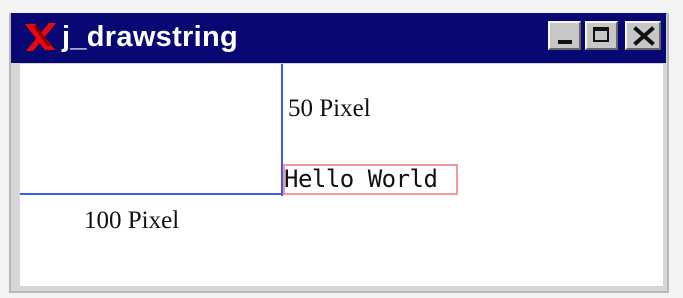 The width and height of the screenshot is (683, 298). I want to click on horizontal-distance-label: 100 Pixel, so click(132, 220).